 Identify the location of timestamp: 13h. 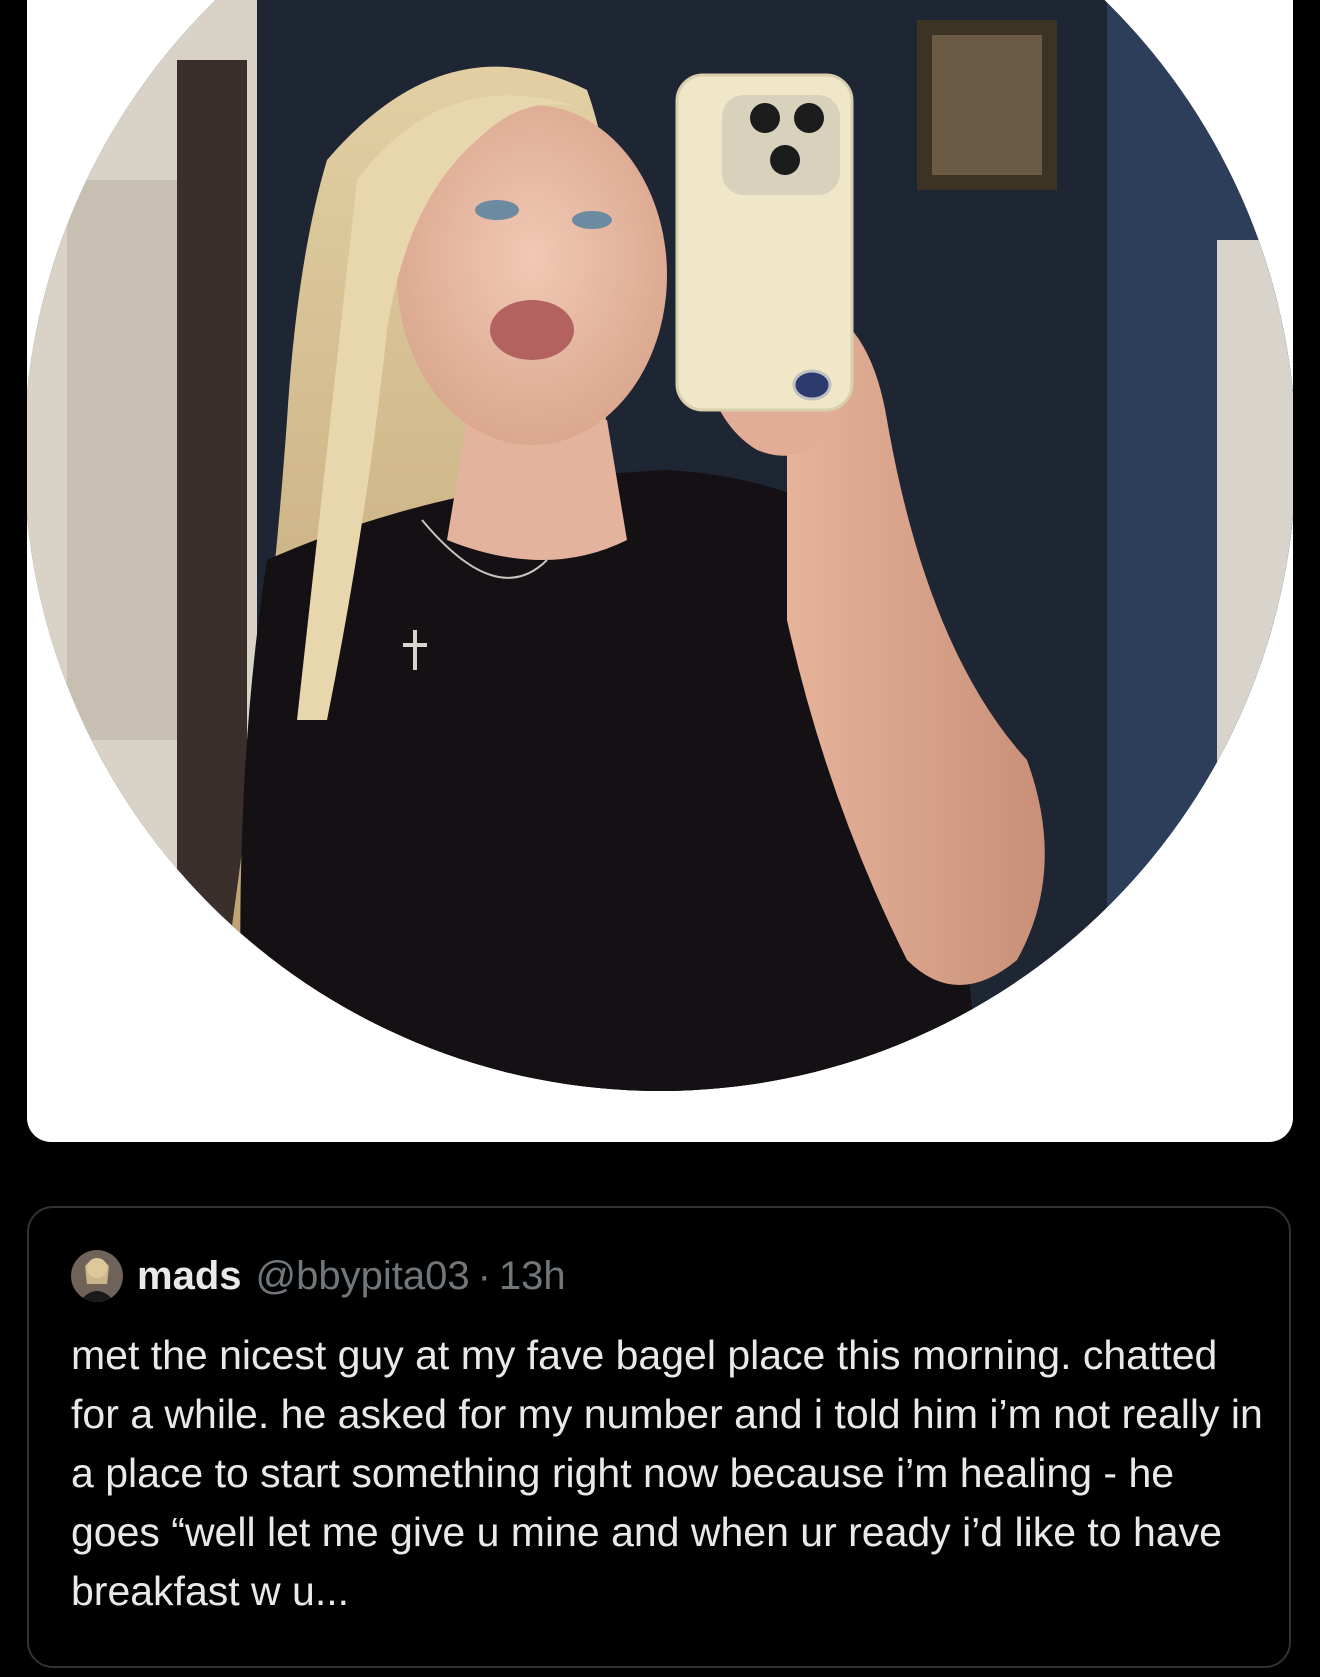
(532, 1276).